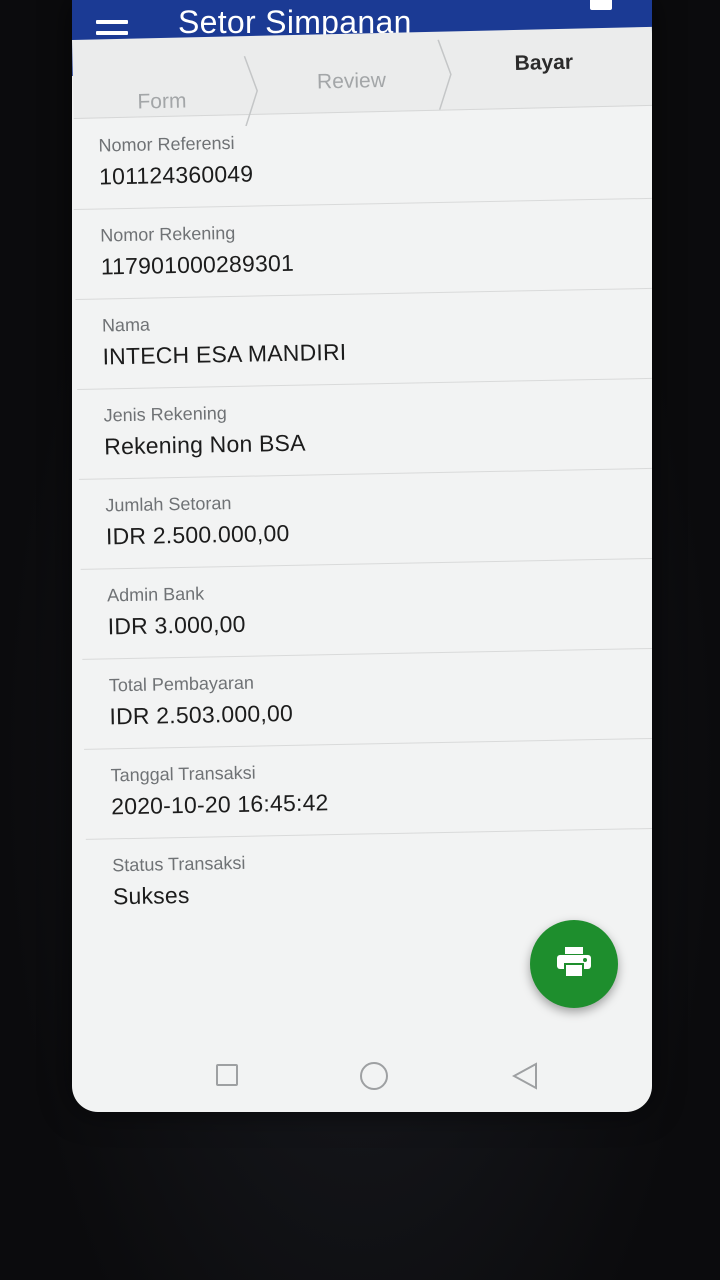  Describe the element at coordinates (363, 339) in the screenshot. I see `detail-row-name: Nama INTECH ESA MANDIRI` at that location.